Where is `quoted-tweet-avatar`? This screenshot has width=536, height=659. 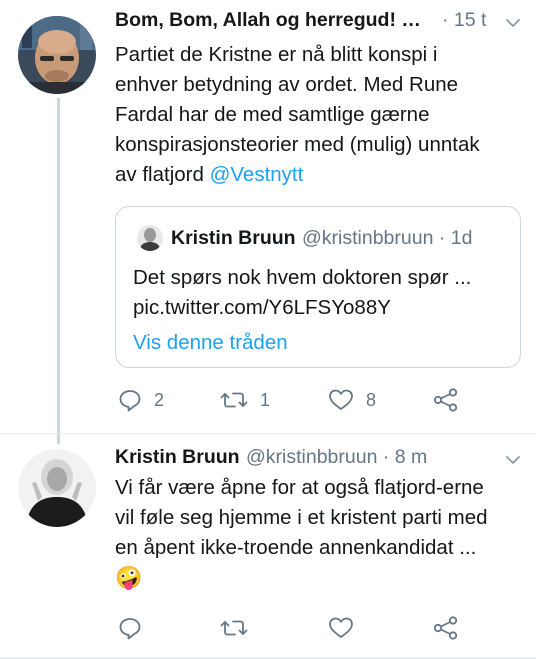 quoted-tweet-avatar is located at coordinates (150, 238).